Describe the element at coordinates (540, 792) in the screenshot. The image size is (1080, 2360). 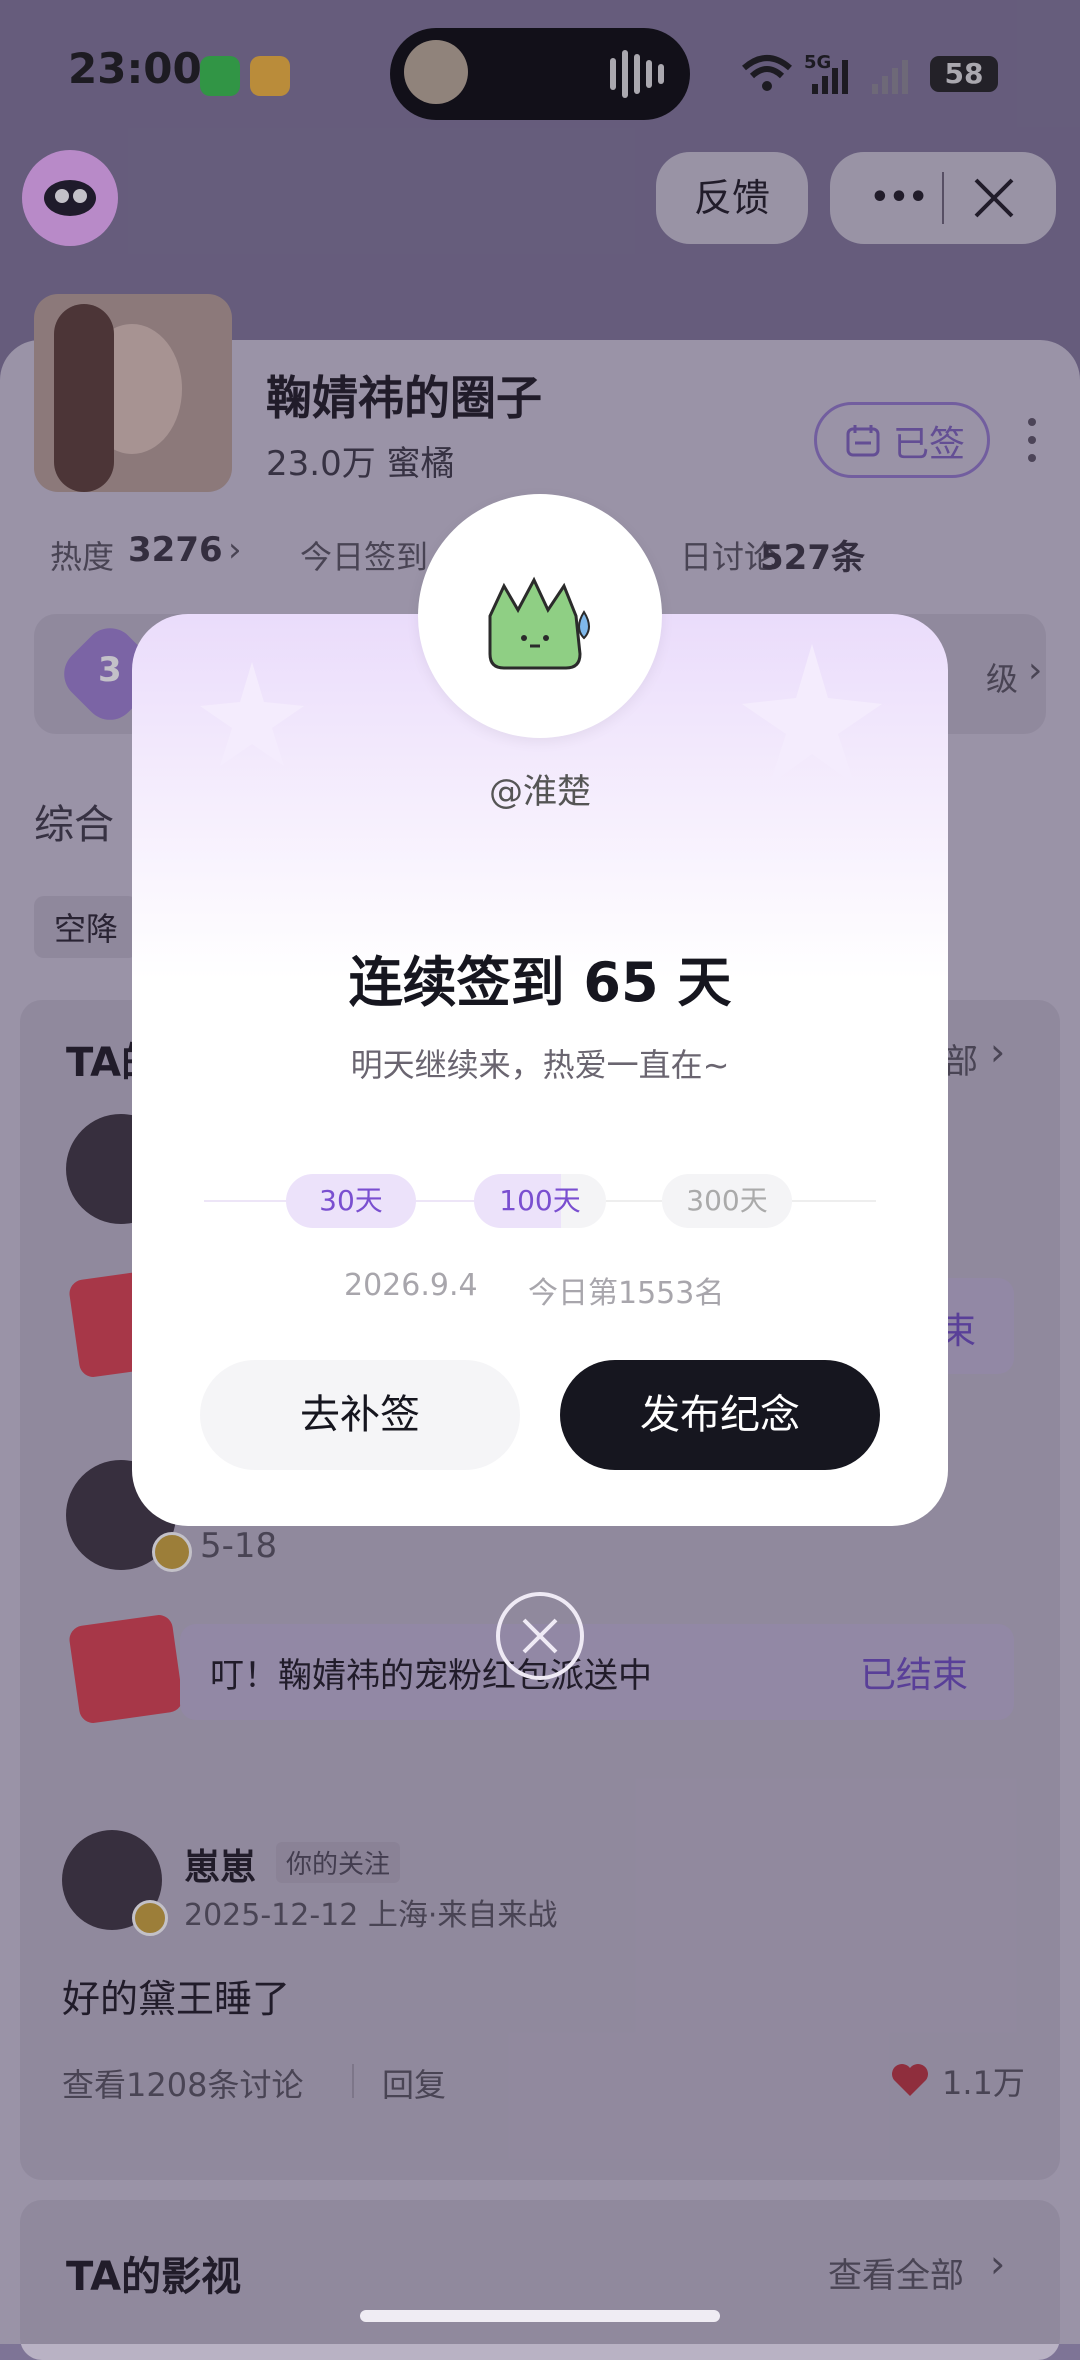
I see `modal-username: @淮楚` at that location.